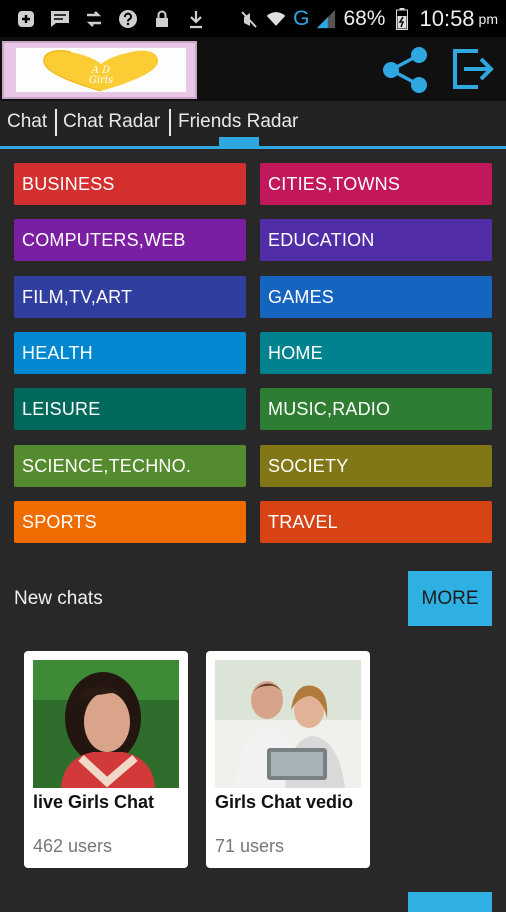 The height and width of the screenshot is (912, 506). I want to click on chat-card-users: 462 users, so click(73, 846).